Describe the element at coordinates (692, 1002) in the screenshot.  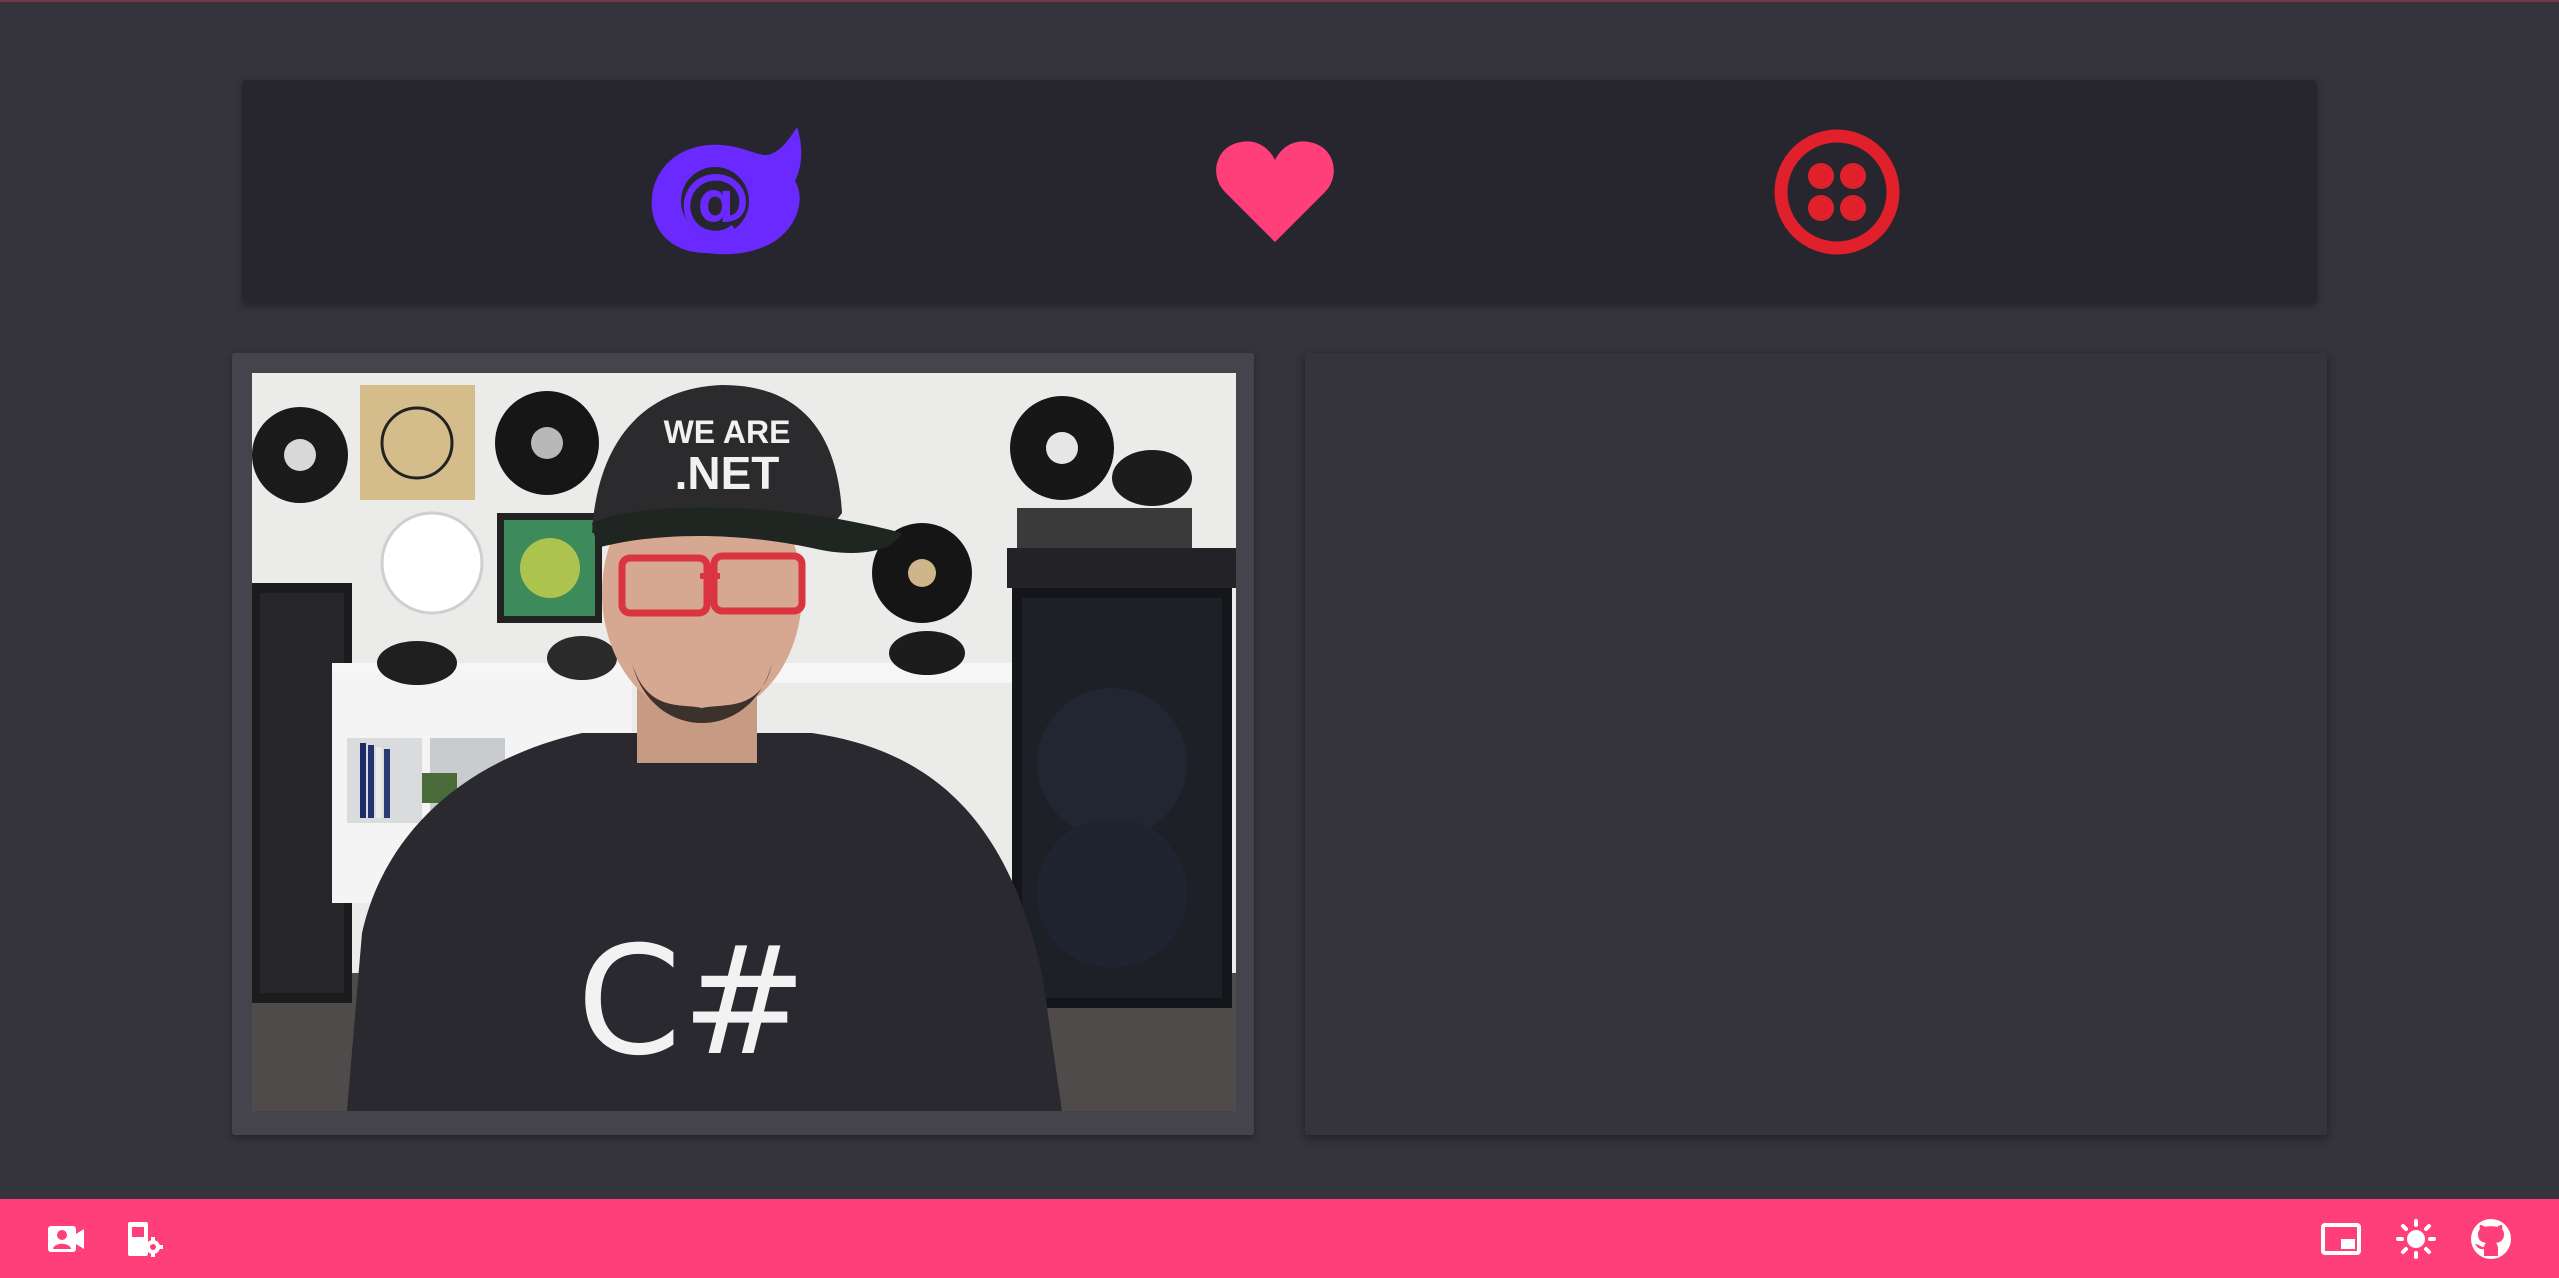
I see `shirt-text: C#` at that location.